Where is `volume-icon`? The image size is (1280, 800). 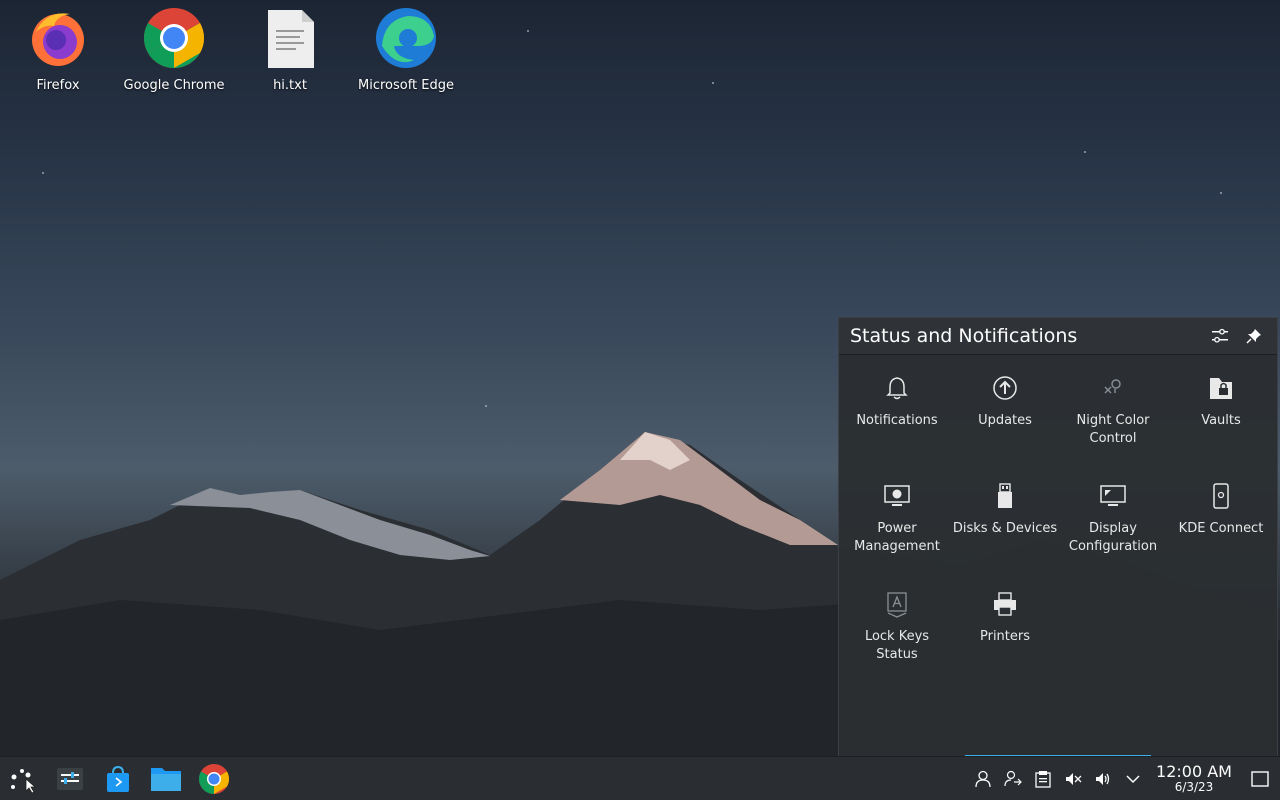
volume-icon is located at coordinates (1103, 778).